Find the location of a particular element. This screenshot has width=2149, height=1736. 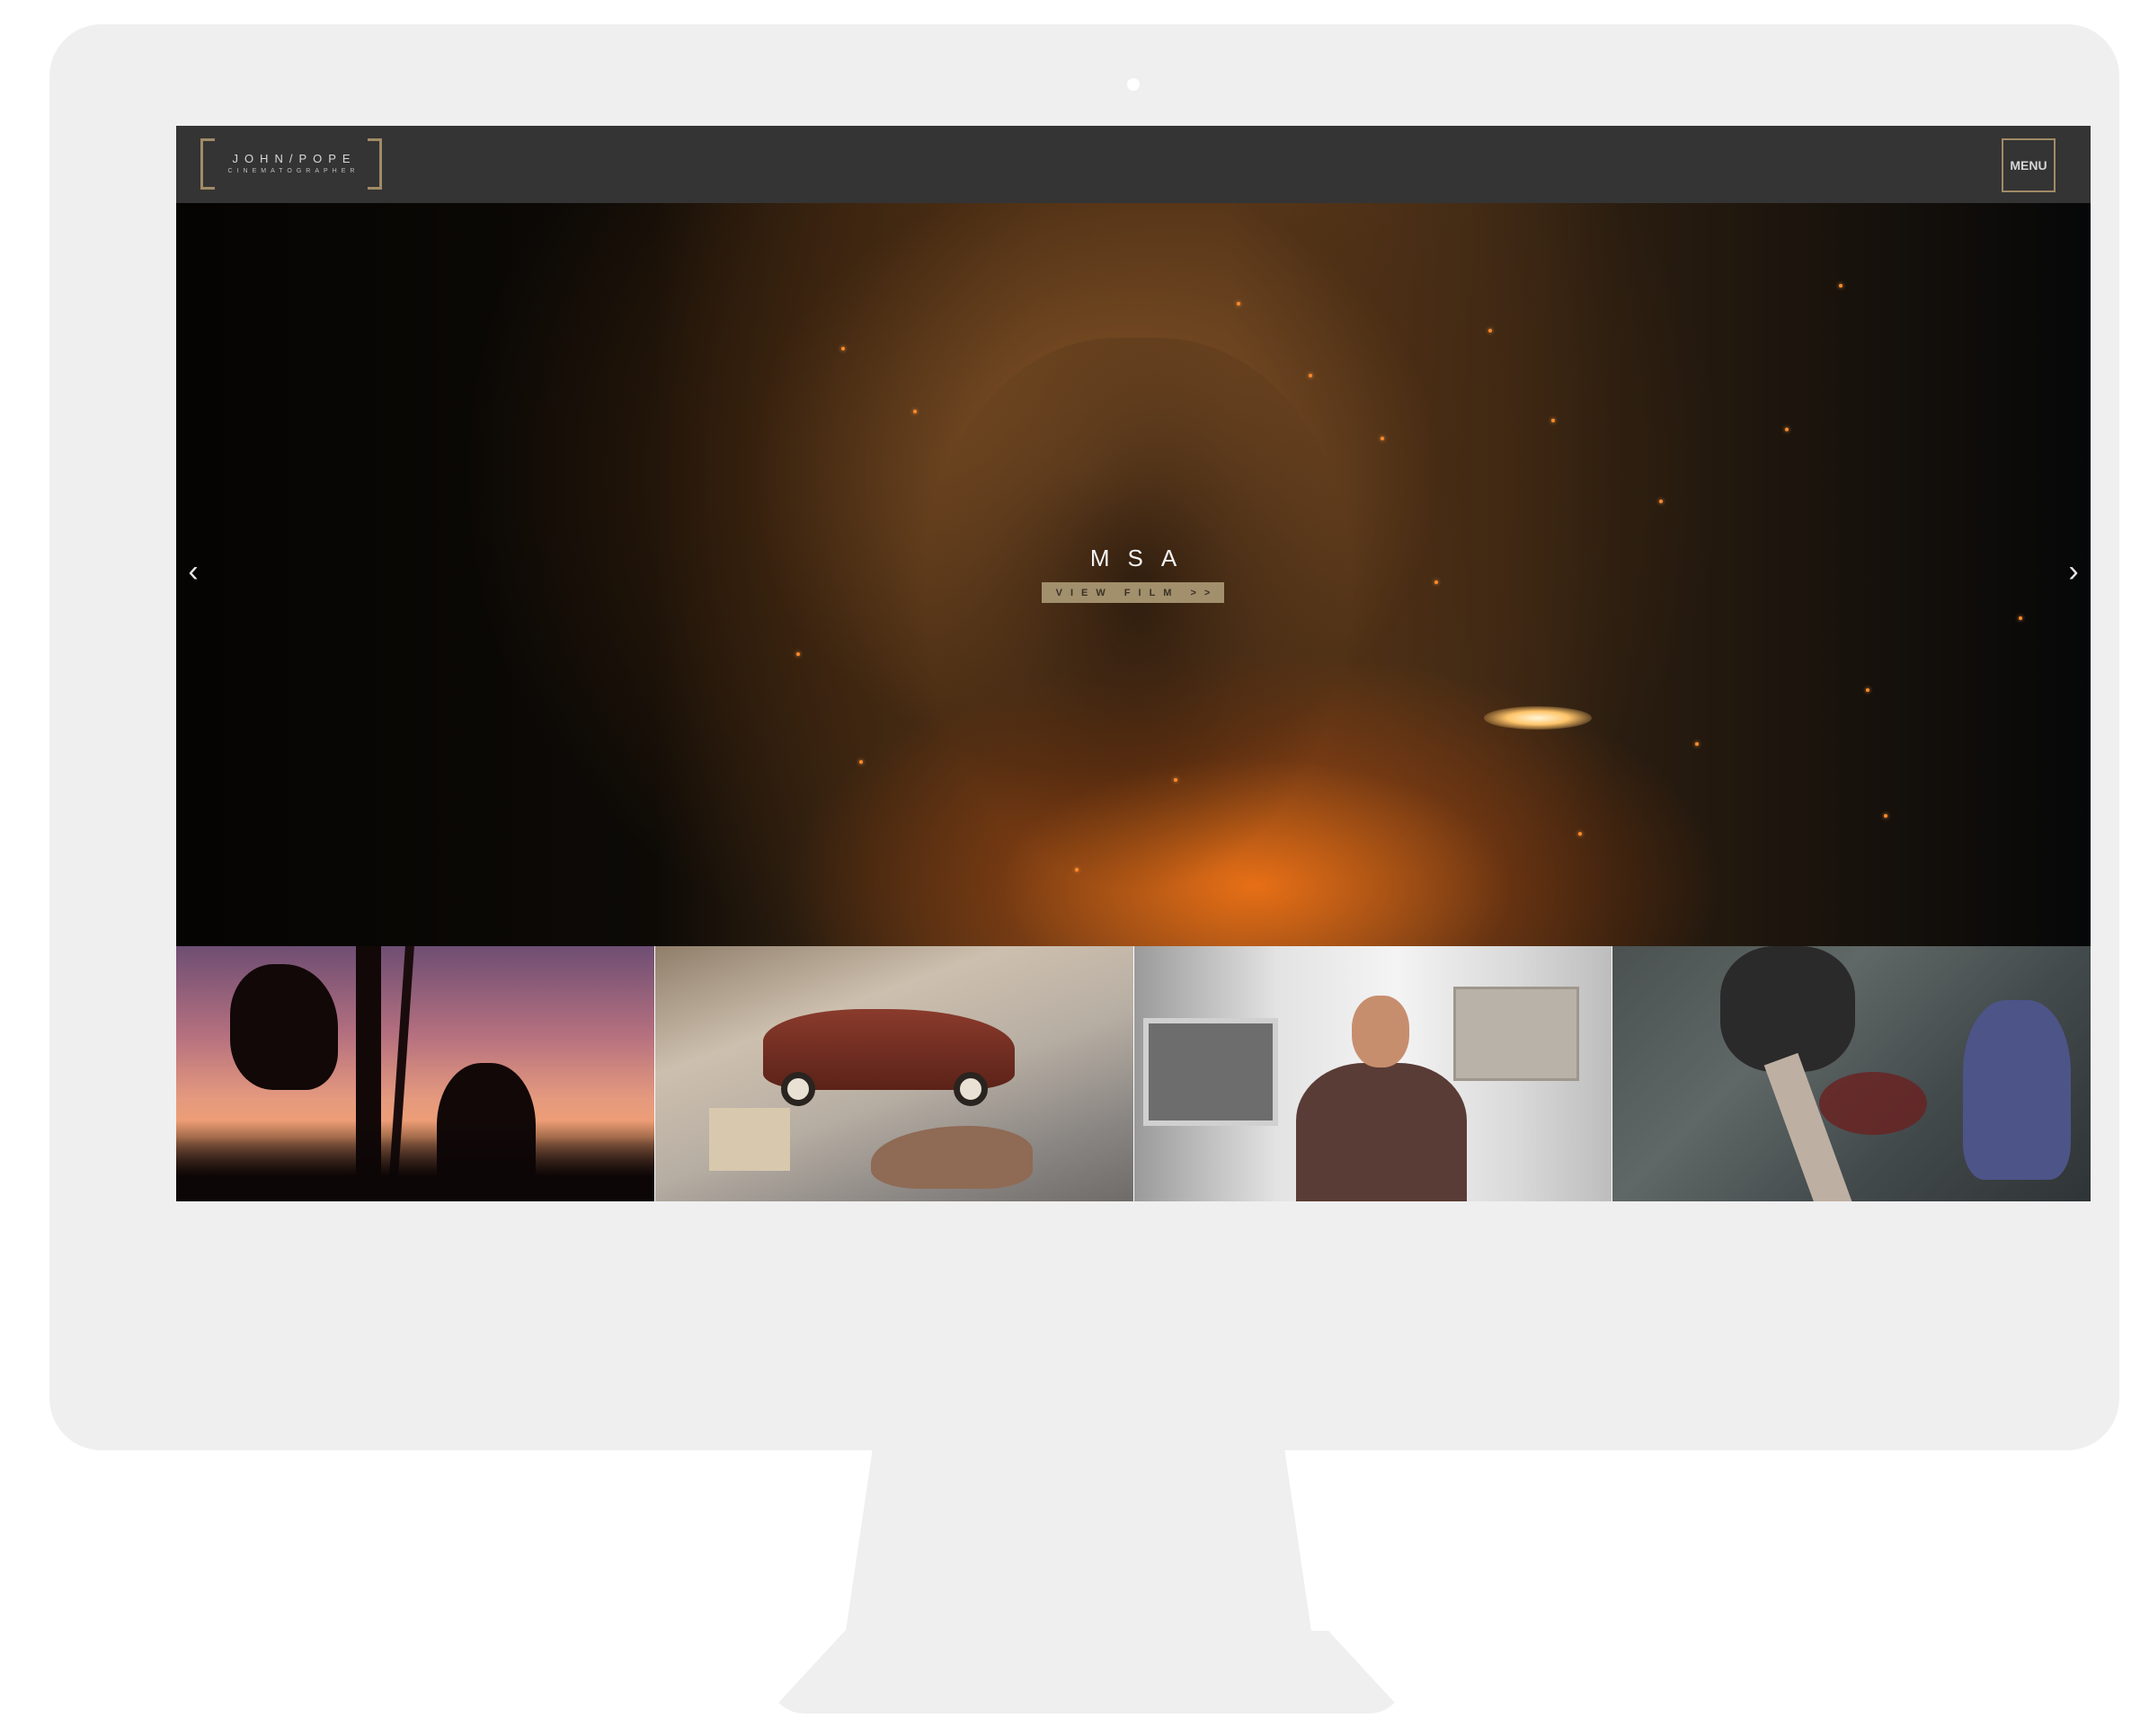

thumbnail-portrait-studio is located at coordinates (1373, 1073).